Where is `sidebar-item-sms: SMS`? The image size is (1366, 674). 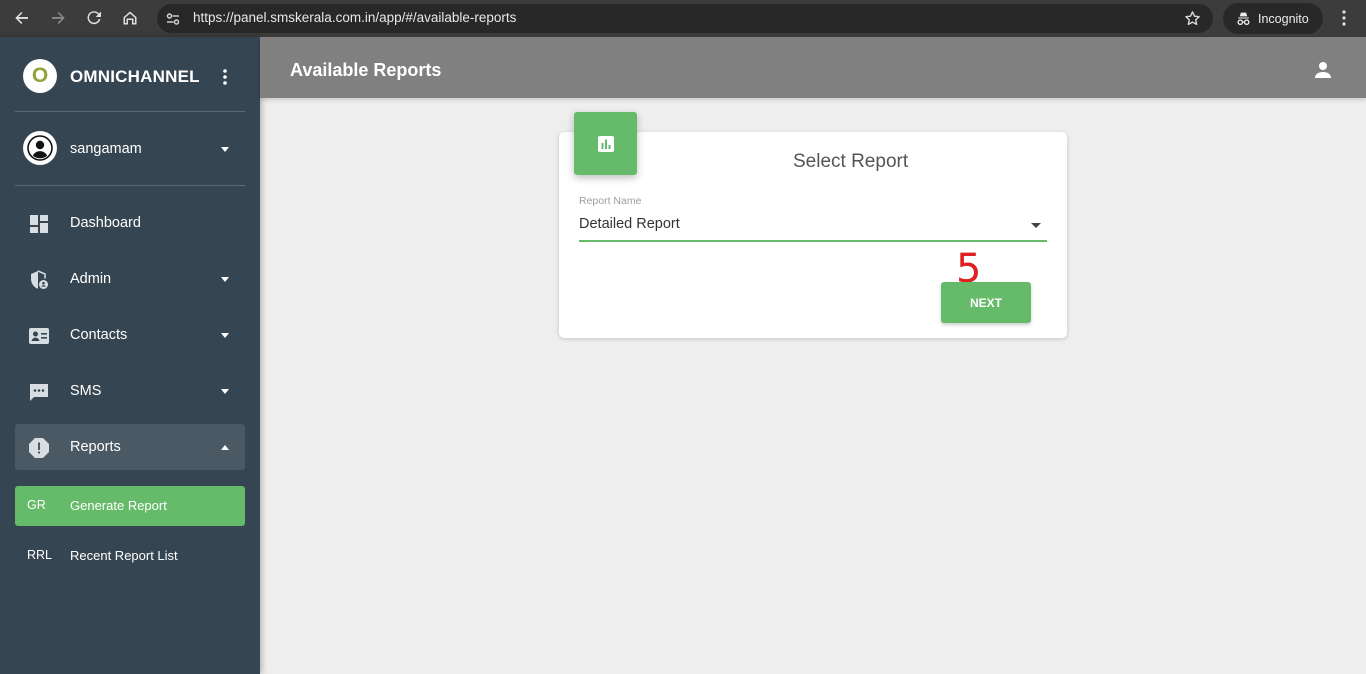 sidebar-item-sms: SMS is located at coordinates (130, 391).